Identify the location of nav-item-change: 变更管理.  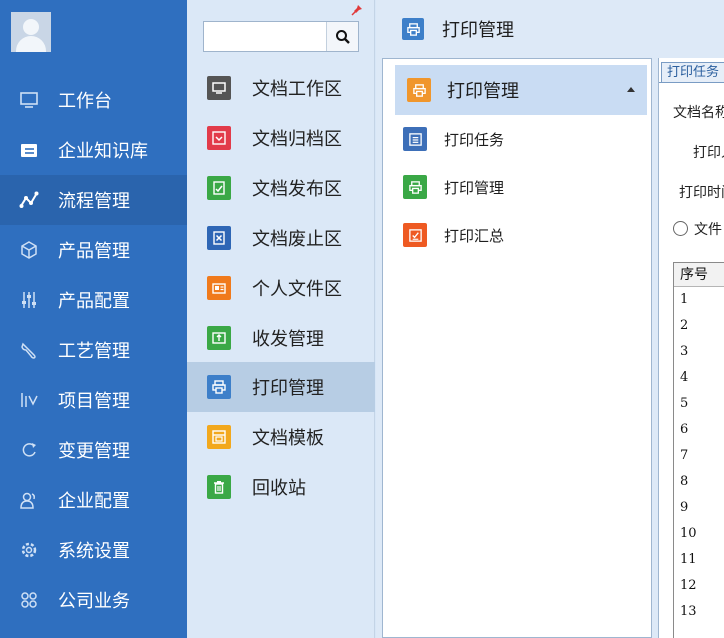
(93, 450).